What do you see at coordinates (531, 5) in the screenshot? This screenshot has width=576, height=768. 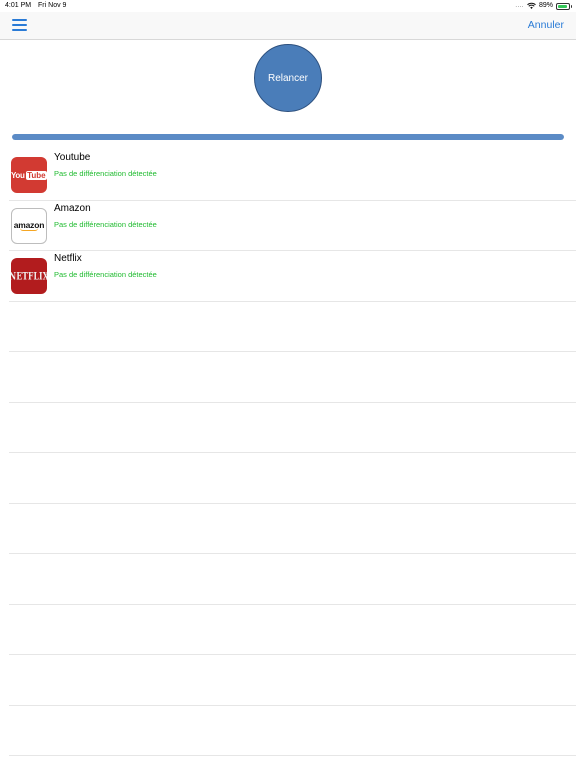 I see `wifi-icon` at bounding box center [531, 5].